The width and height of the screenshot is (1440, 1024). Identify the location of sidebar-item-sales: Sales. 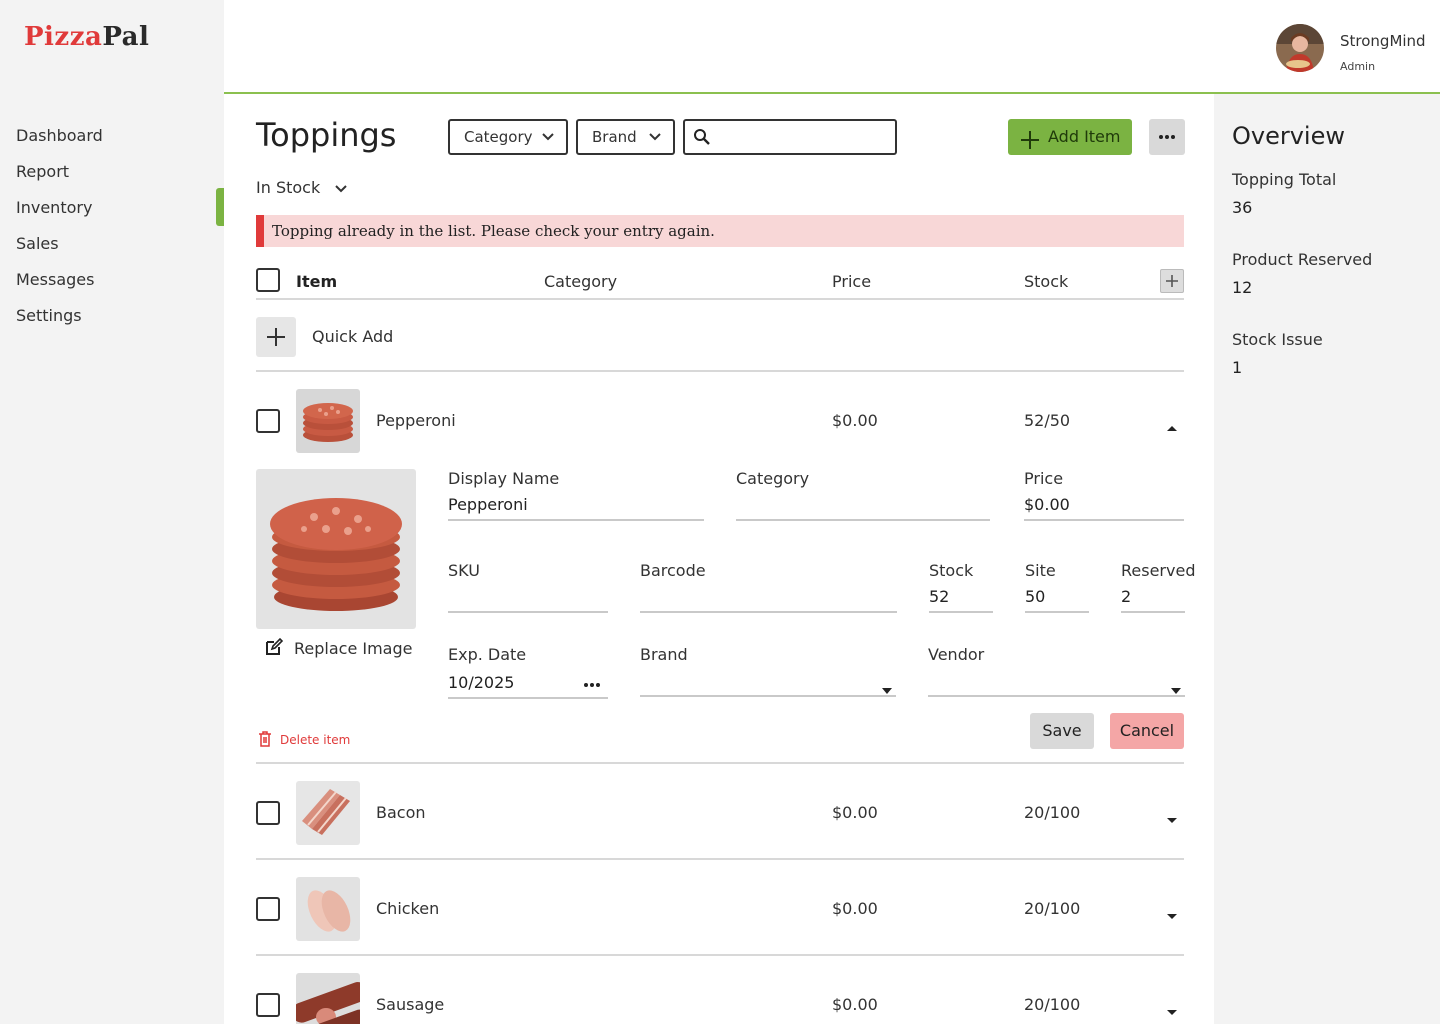
(112, 244).